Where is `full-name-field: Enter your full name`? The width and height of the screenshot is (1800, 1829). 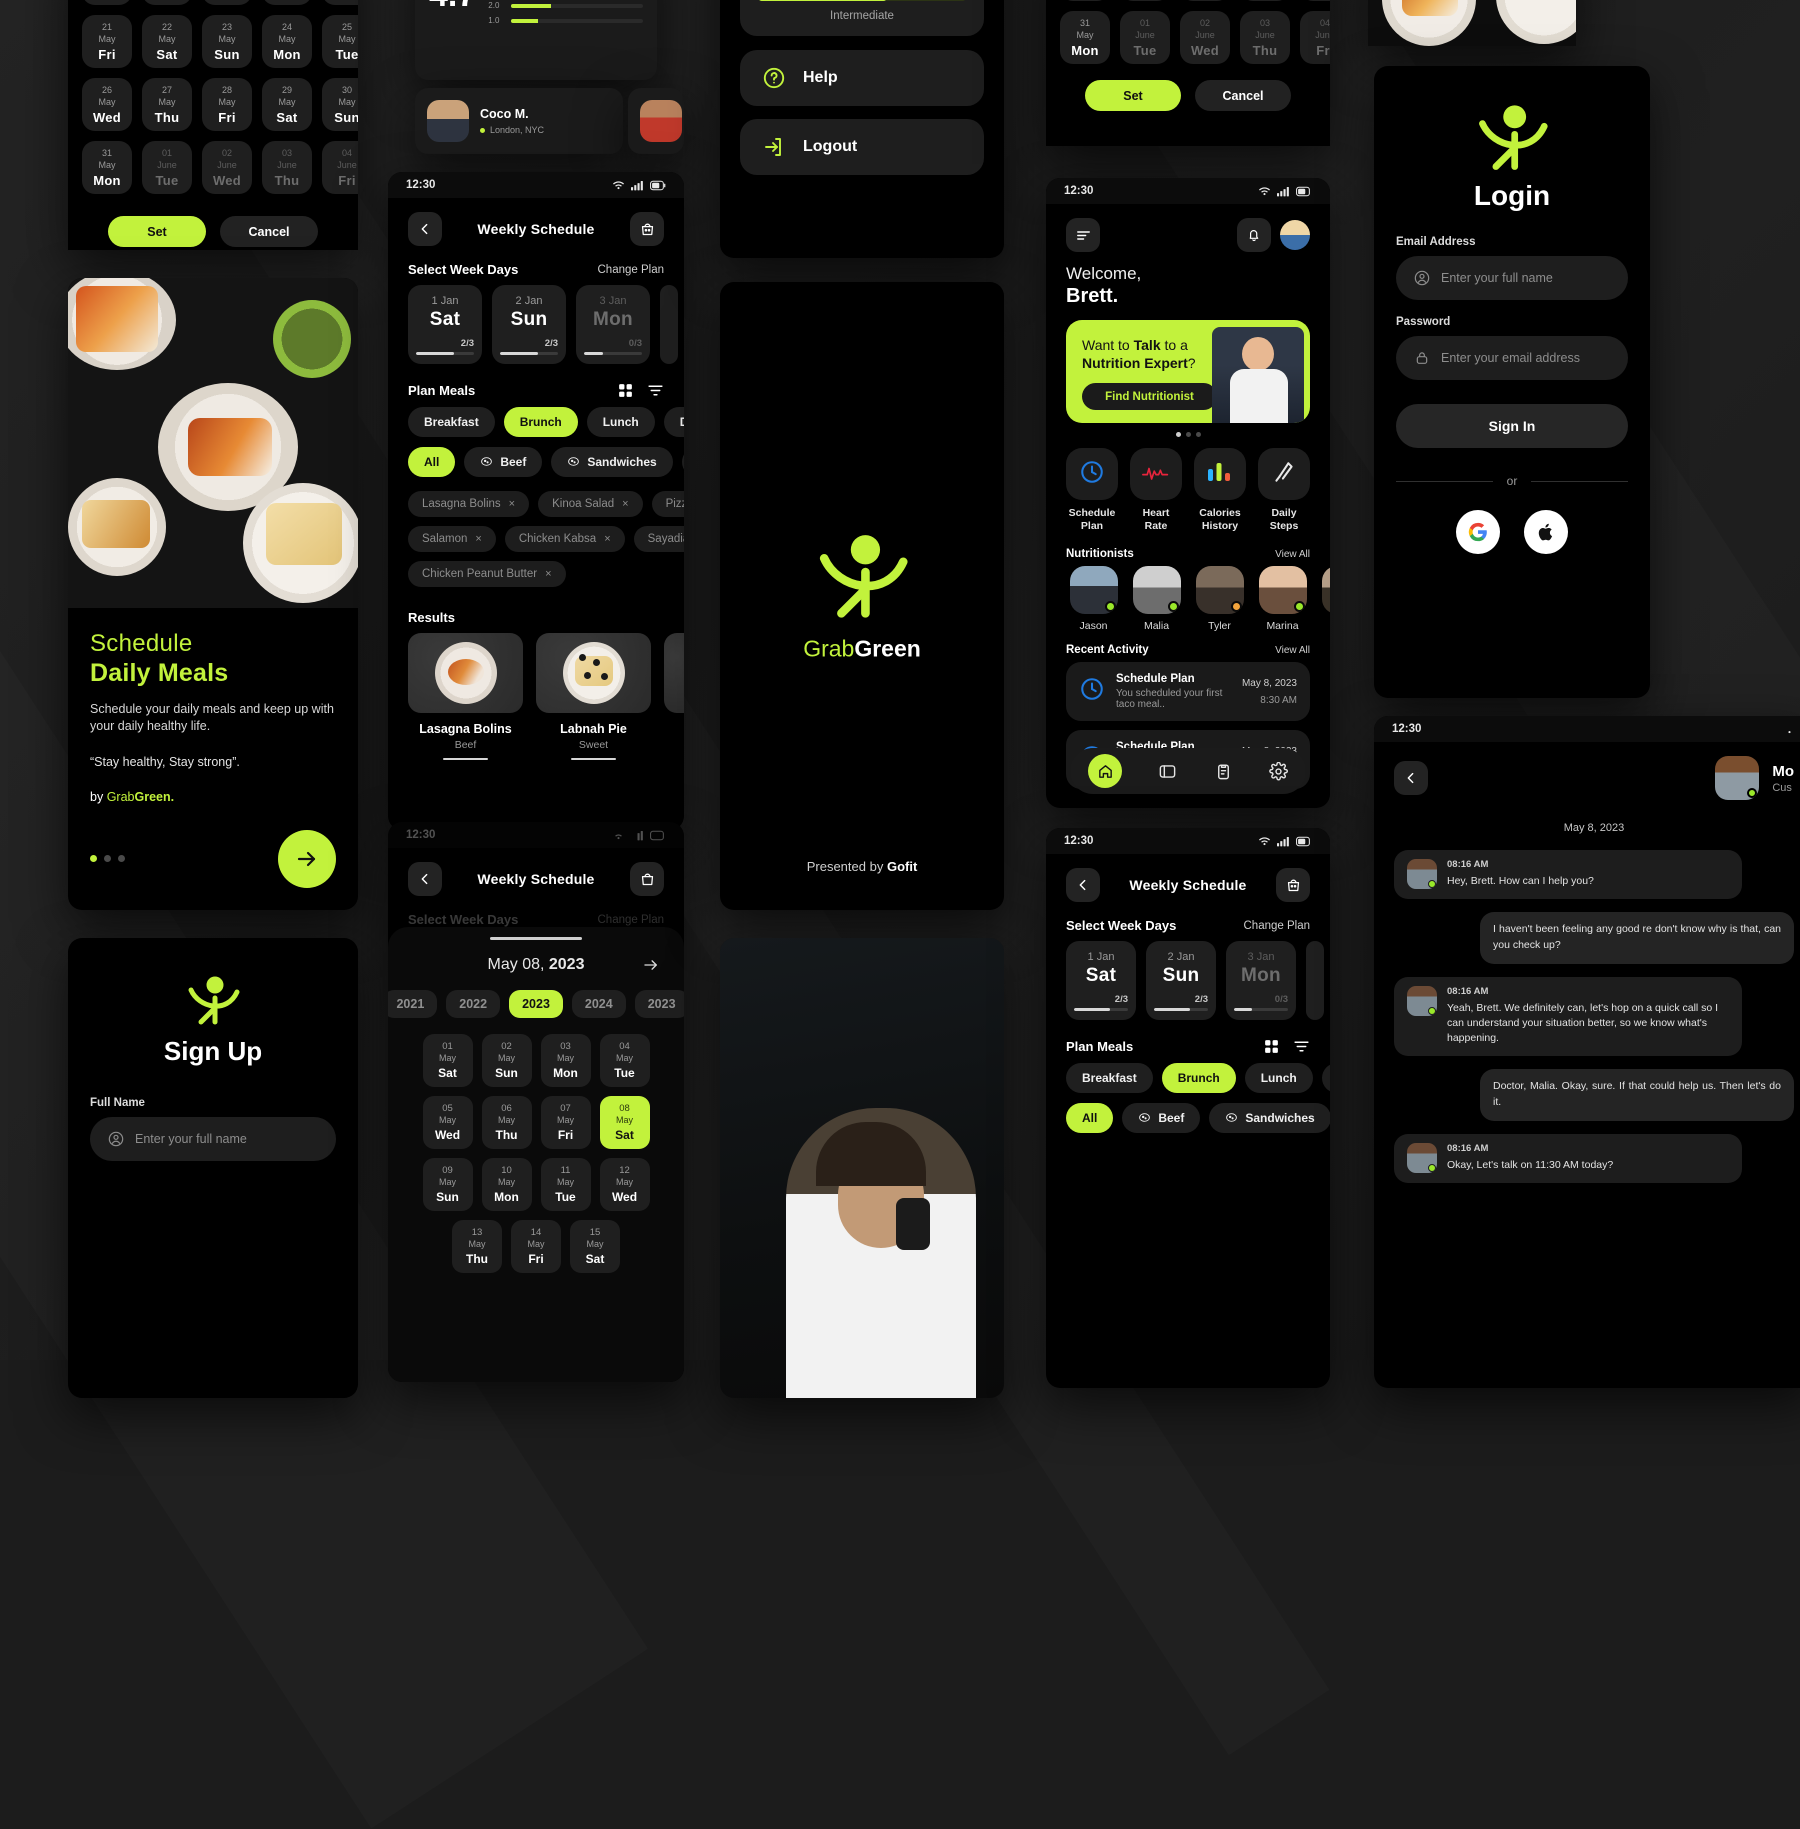 full-name-field: Enter your full name is located at coordinates (213, 1139).